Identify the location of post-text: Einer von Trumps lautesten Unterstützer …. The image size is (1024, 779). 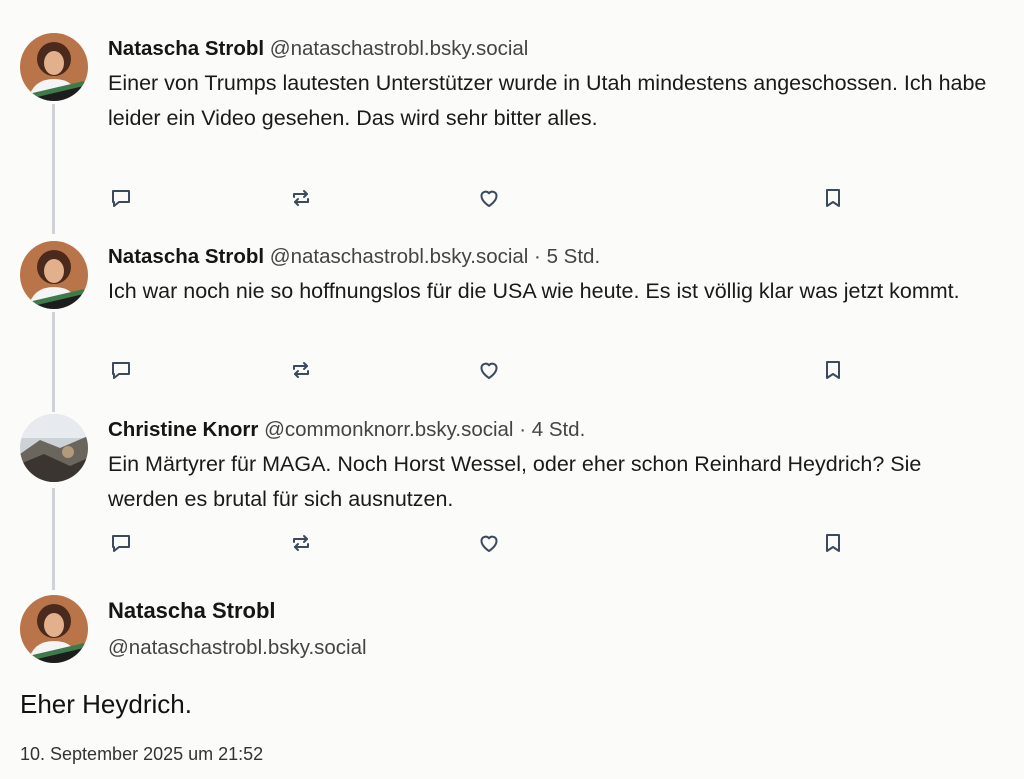
(547, 100).